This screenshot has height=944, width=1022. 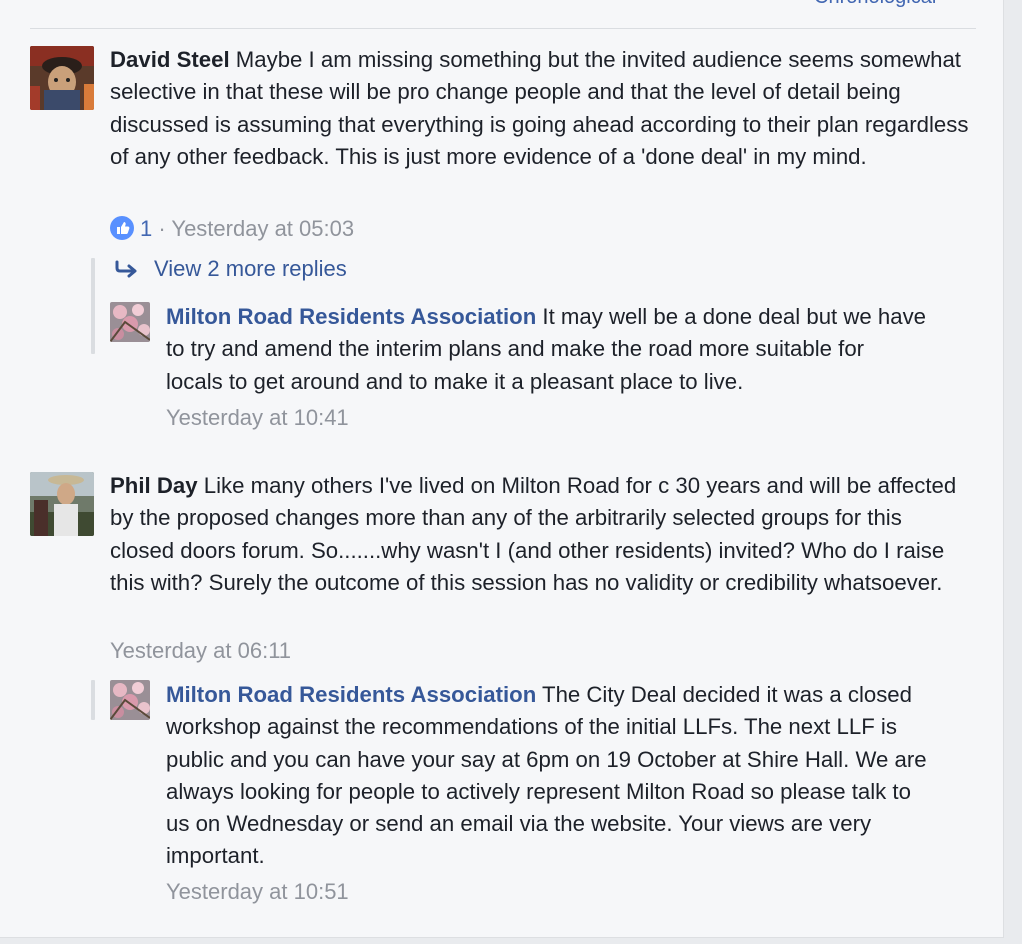 I want to click on view-more-replies-link: View 2 more replies, so click(x=230, y=269).